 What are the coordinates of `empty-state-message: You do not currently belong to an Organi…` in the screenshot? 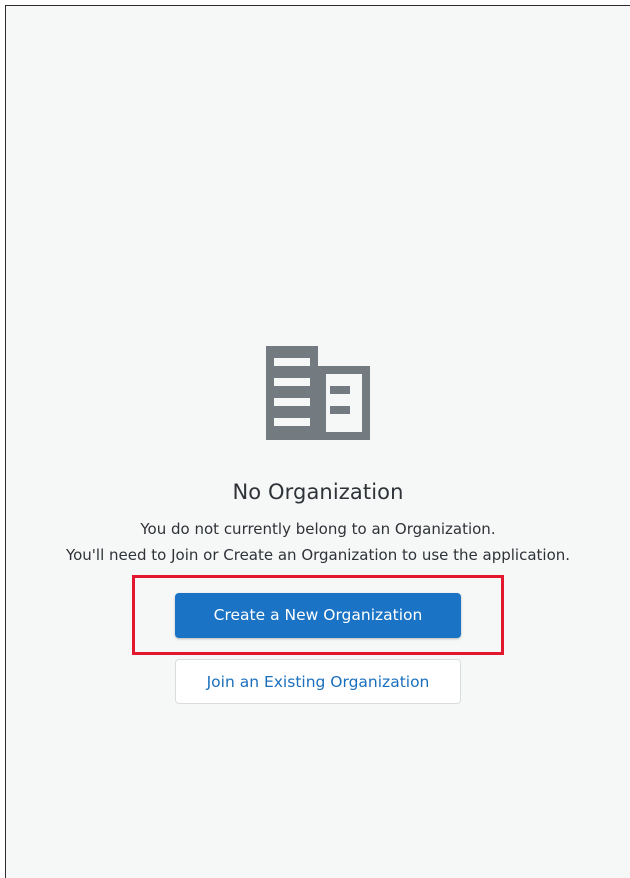 It's located at (318, 542).